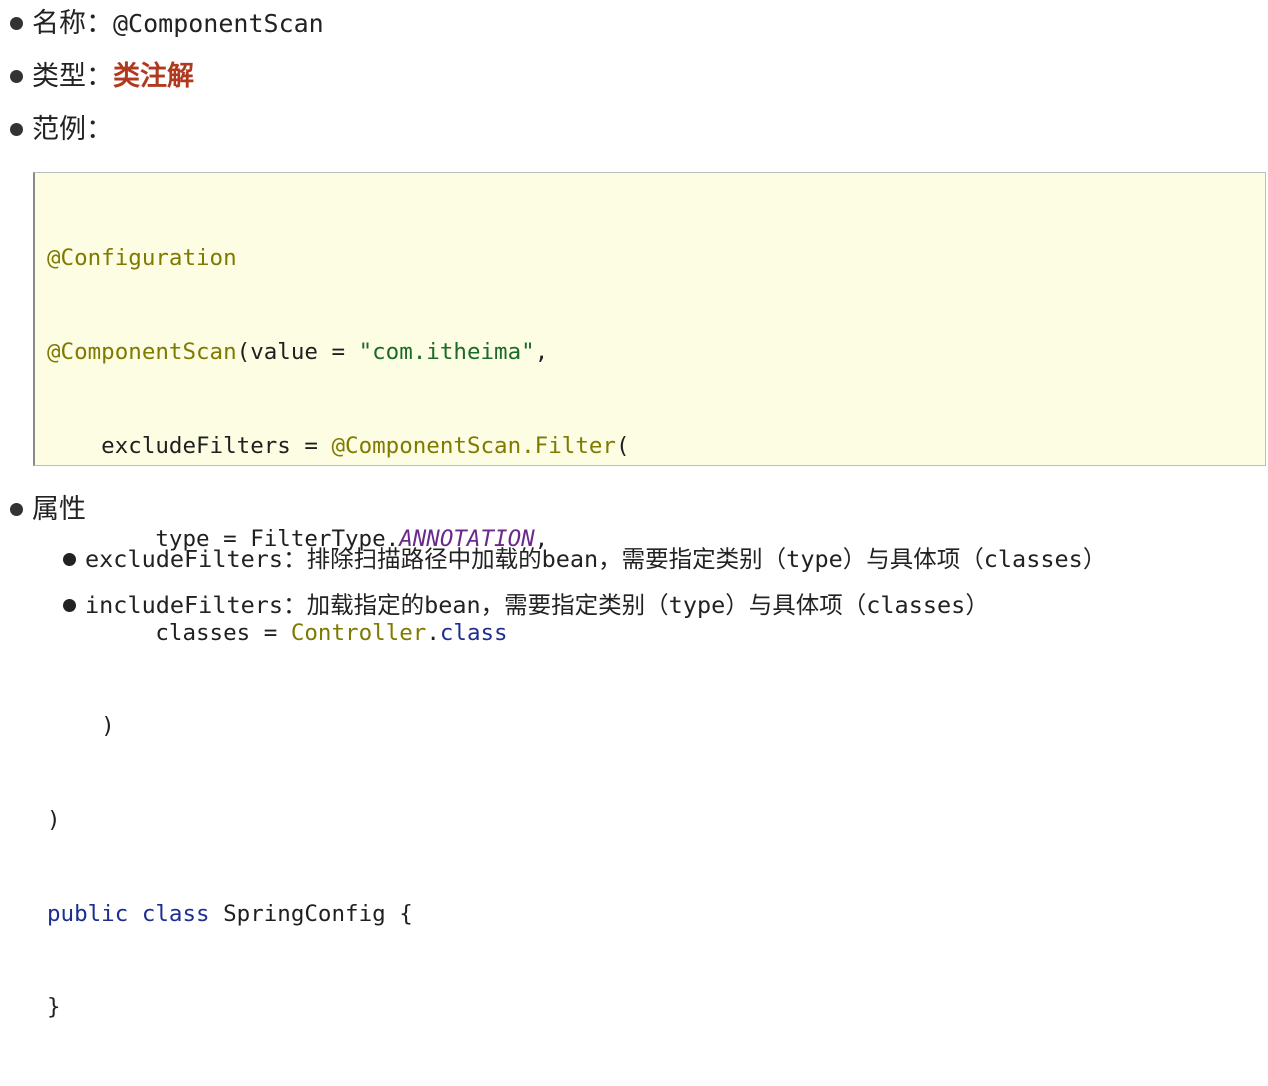 This screenshot has width=1268, height=1086. I want to click on code-annotation: @ComponentScan.Filter, so click(473, 445).